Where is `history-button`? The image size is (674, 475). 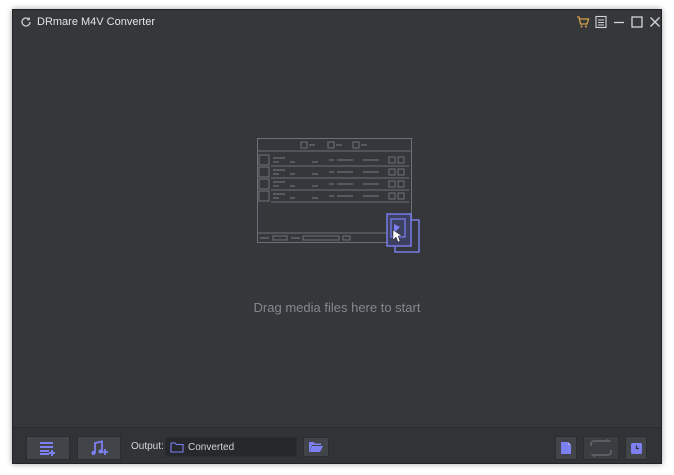 history-button is located at coordinates (636, 448).